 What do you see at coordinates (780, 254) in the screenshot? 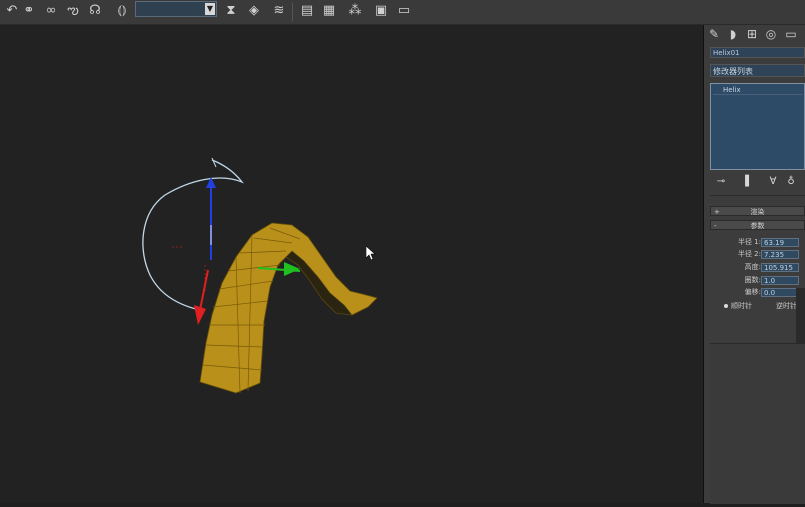
I see `radius2-spinner: 7.235` at bounding box center [780, 254].